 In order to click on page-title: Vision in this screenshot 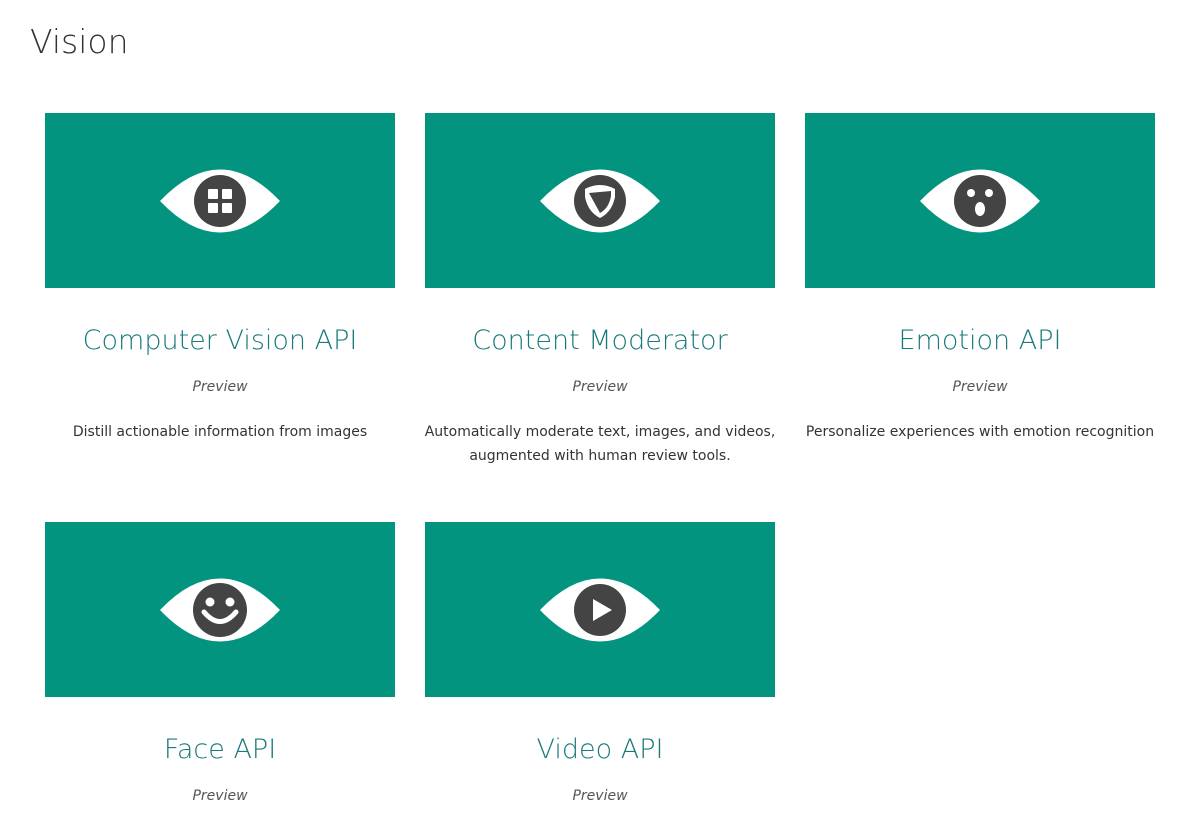, I will do `click(79, 41)`.